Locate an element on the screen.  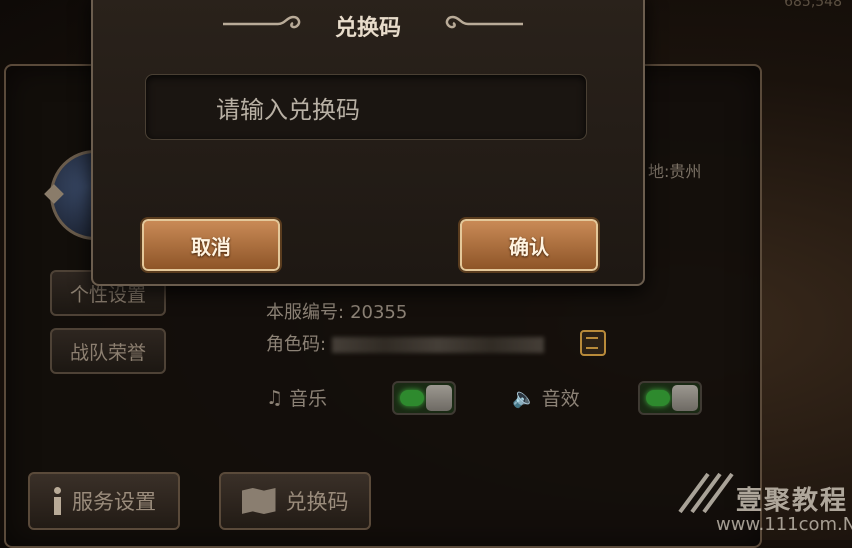
music-note-icon: ♫ is located at coordinates (275, 397).